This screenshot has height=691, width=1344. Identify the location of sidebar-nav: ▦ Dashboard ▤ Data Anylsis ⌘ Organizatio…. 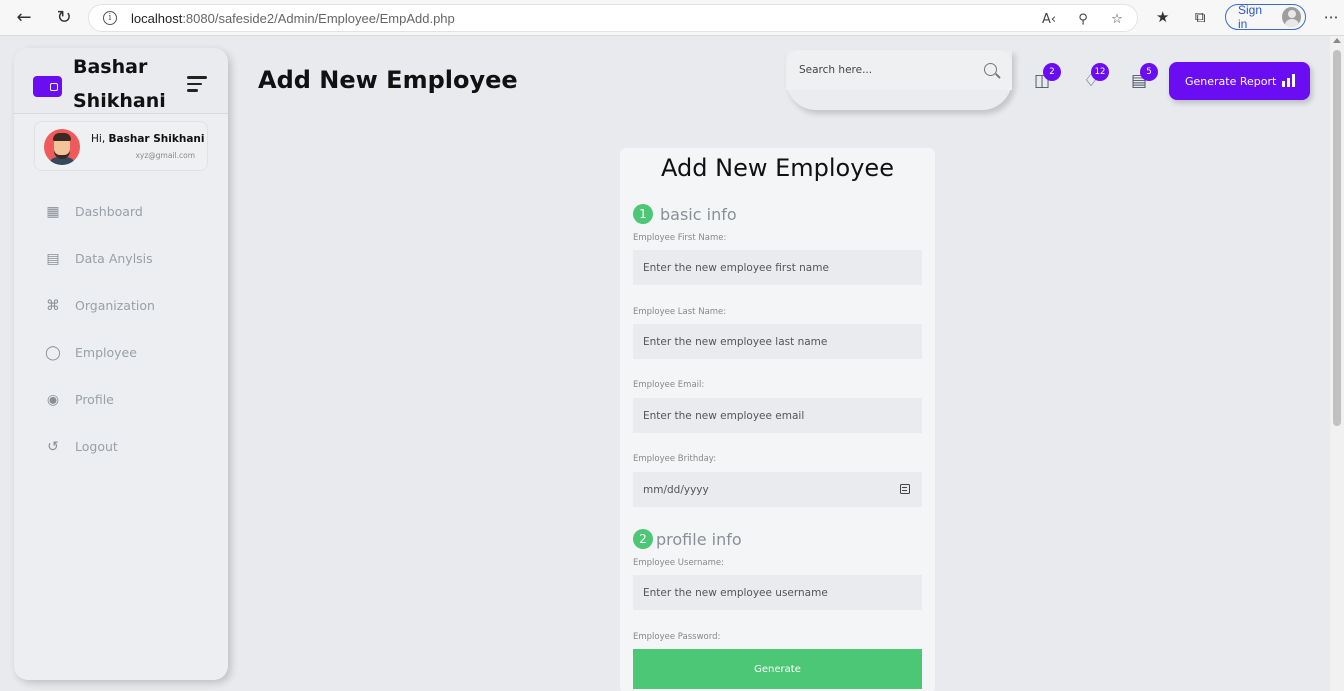
(121, 329).